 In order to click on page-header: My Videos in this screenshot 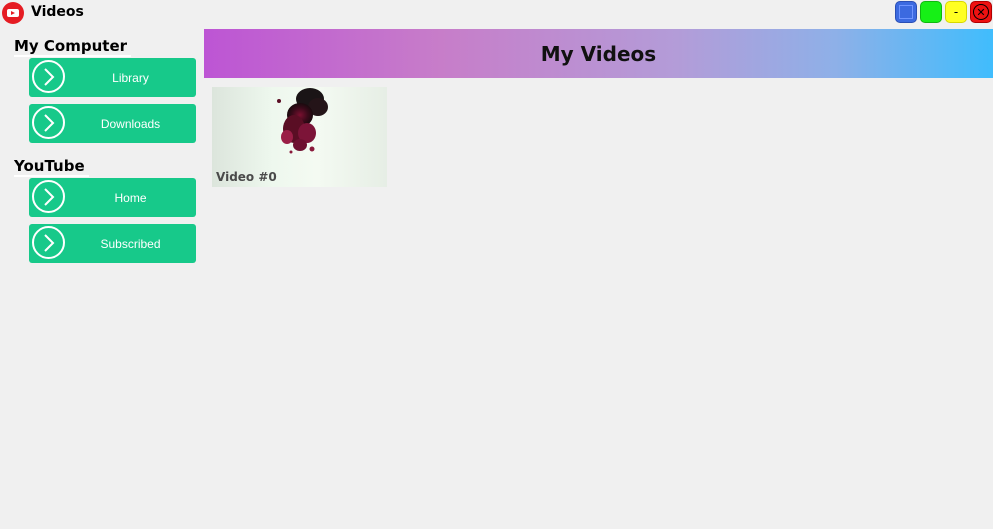, I will do `click(598, 53)`.